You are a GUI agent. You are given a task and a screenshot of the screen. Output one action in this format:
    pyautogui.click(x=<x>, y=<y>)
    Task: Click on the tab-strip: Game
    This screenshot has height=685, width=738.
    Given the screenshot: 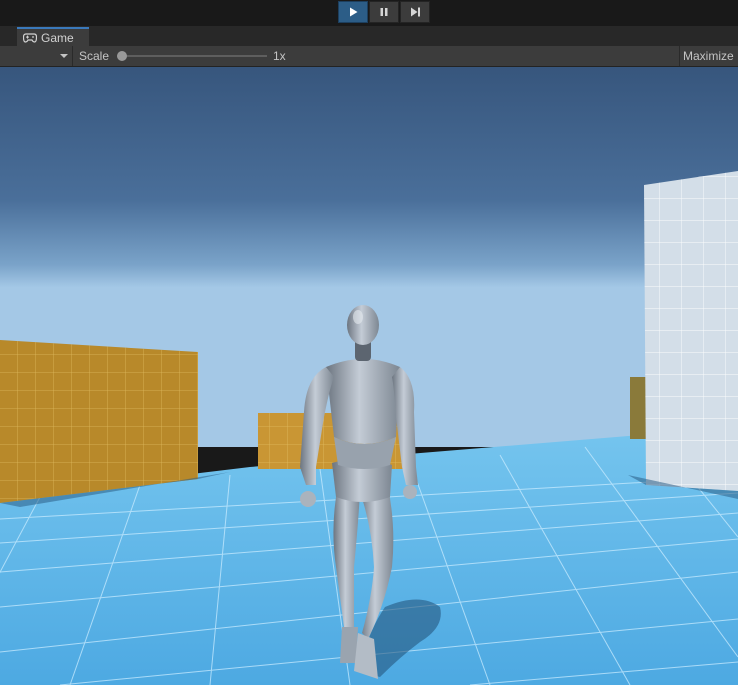 What is the action you would take?
    pyautogui.click(x=369, y=36)
    